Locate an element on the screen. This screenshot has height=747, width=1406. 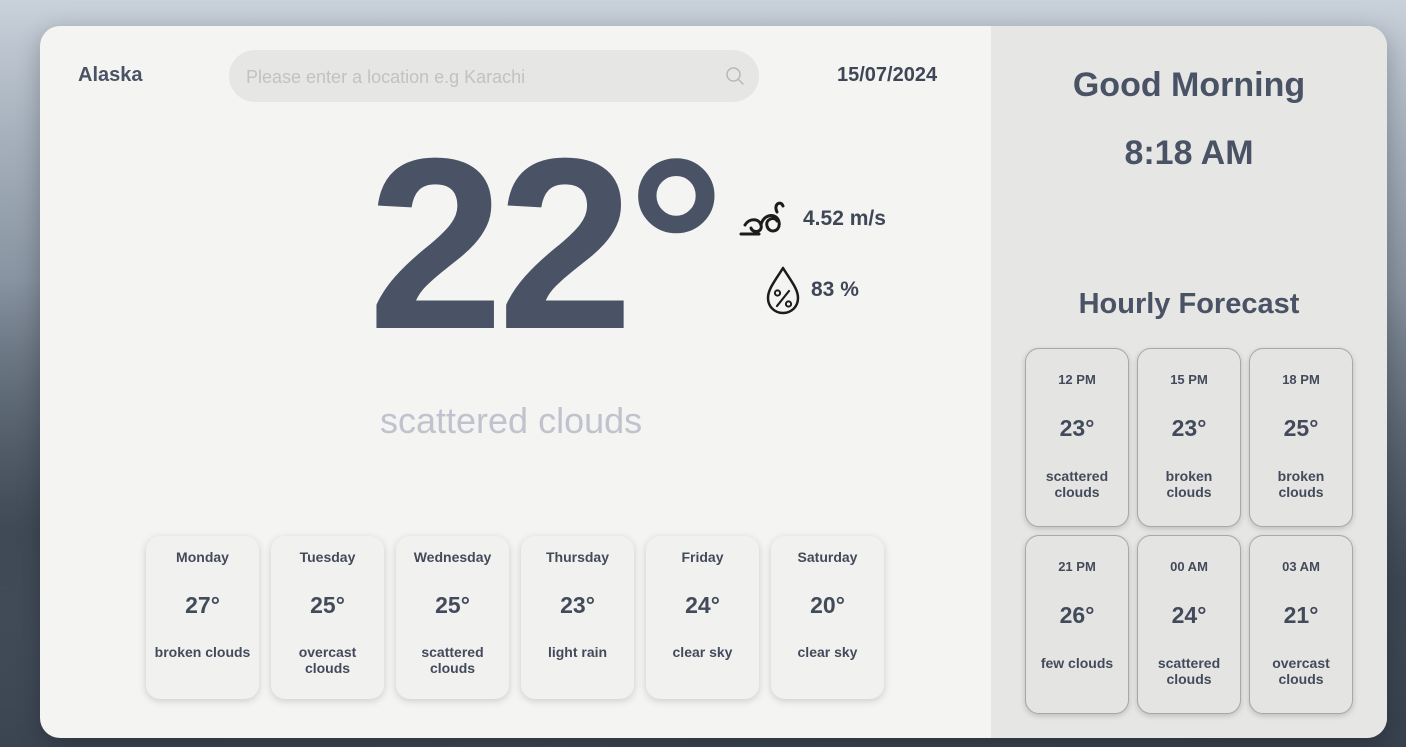
day-card-monday: Monday 27° broken clouds is located at coordinates (202, 617).